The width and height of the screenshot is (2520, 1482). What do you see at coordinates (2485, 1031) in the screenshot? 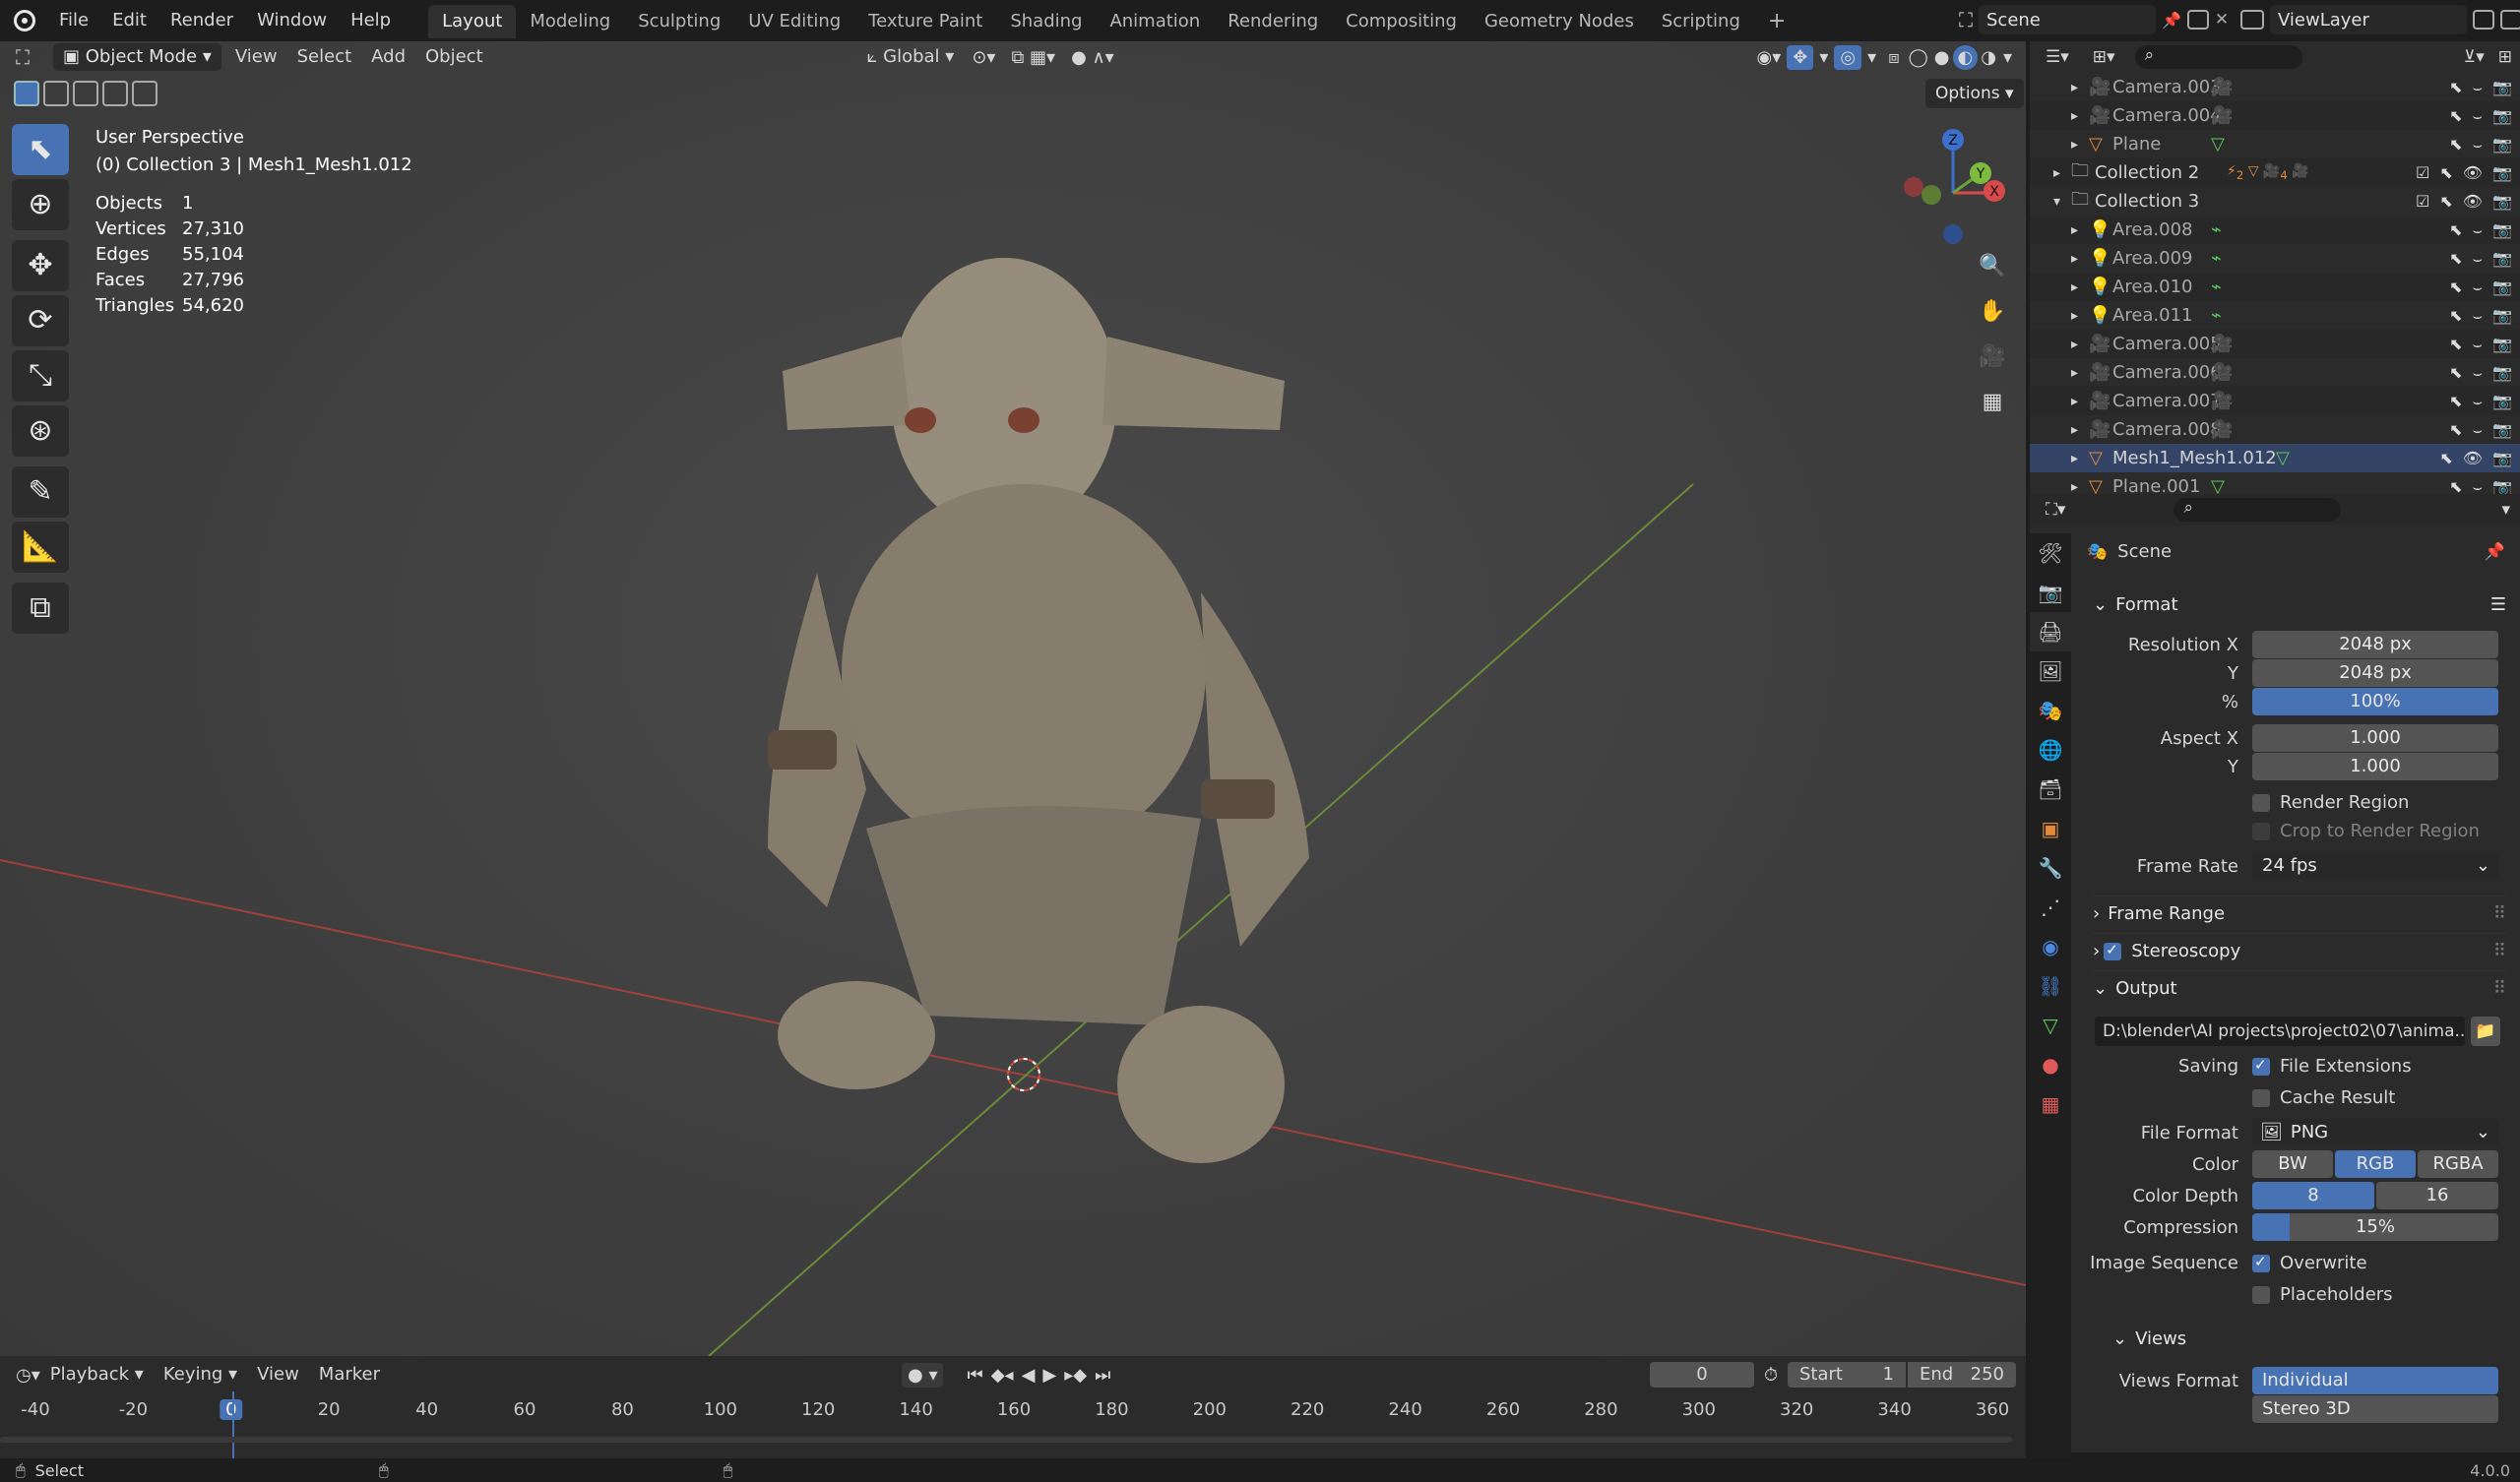
I see `folder-icon: 📁` at bounding box center [2485, 1031].